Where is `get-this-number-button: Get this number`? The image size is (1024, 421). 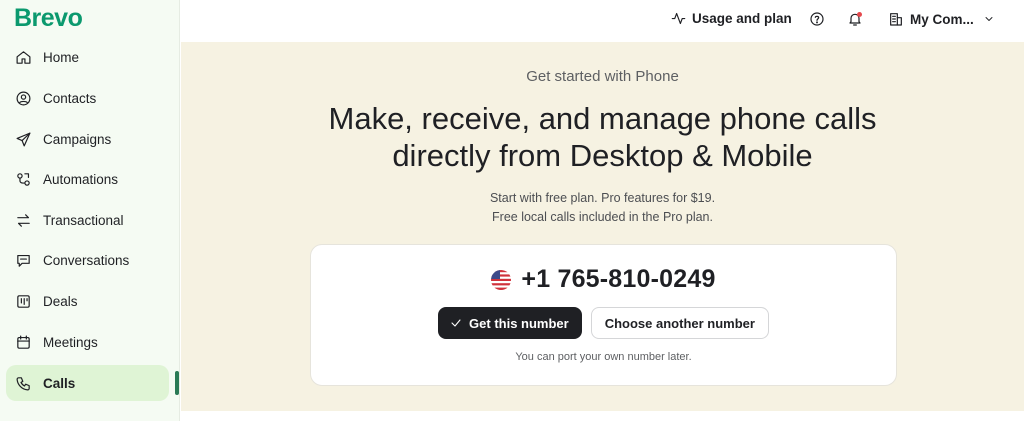
get-this-number-button: Get this number is located at coordinates (510, 323).